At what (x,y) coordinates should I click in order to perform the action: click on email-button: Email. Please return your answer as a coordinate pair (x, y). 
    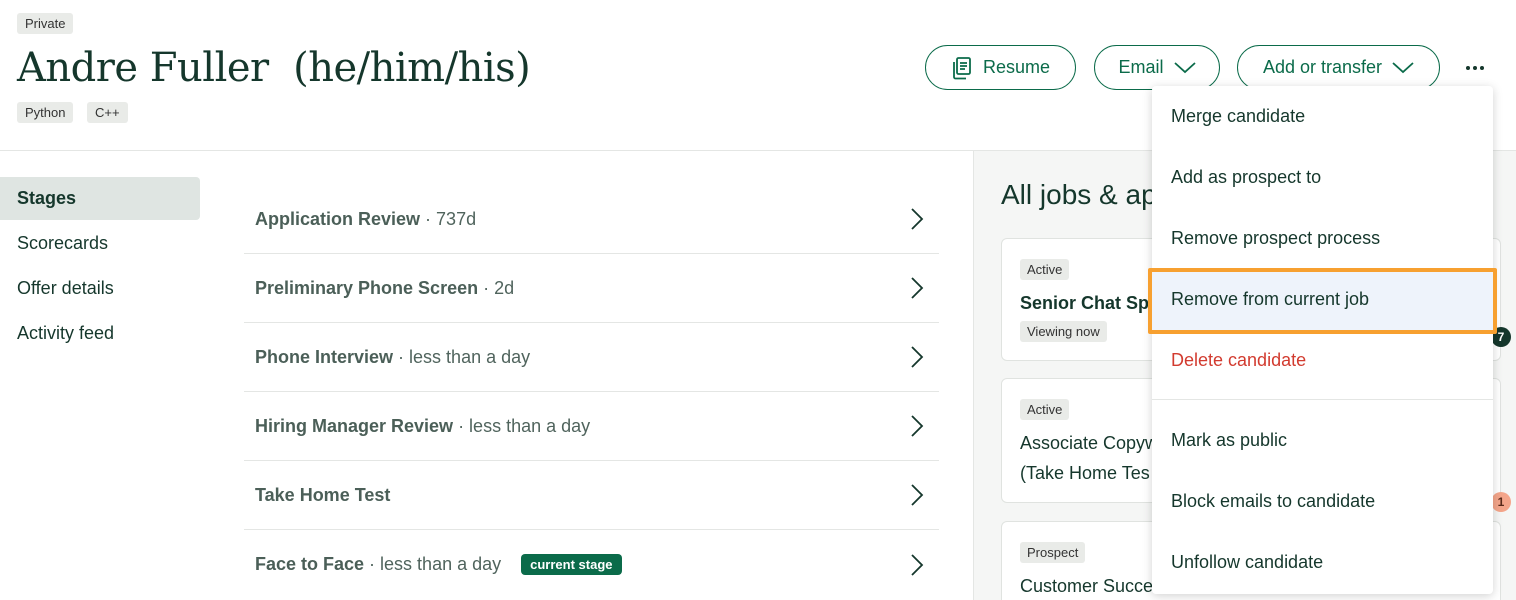
    Looking at the image, I should click on (1157, 67).